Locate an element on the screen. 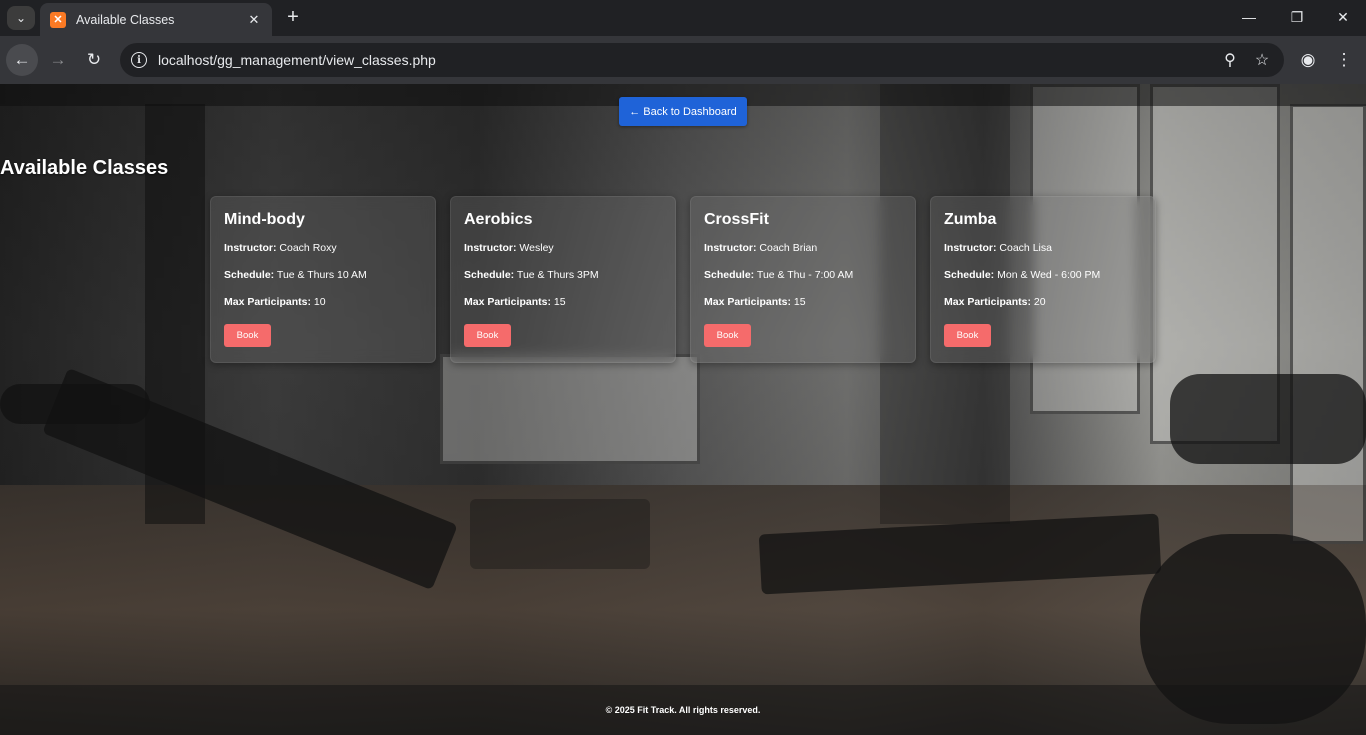 The image size is (1366, 735). schedule-value: Tue & Thu - 7:00 AM is located at coordinates (805, 275).